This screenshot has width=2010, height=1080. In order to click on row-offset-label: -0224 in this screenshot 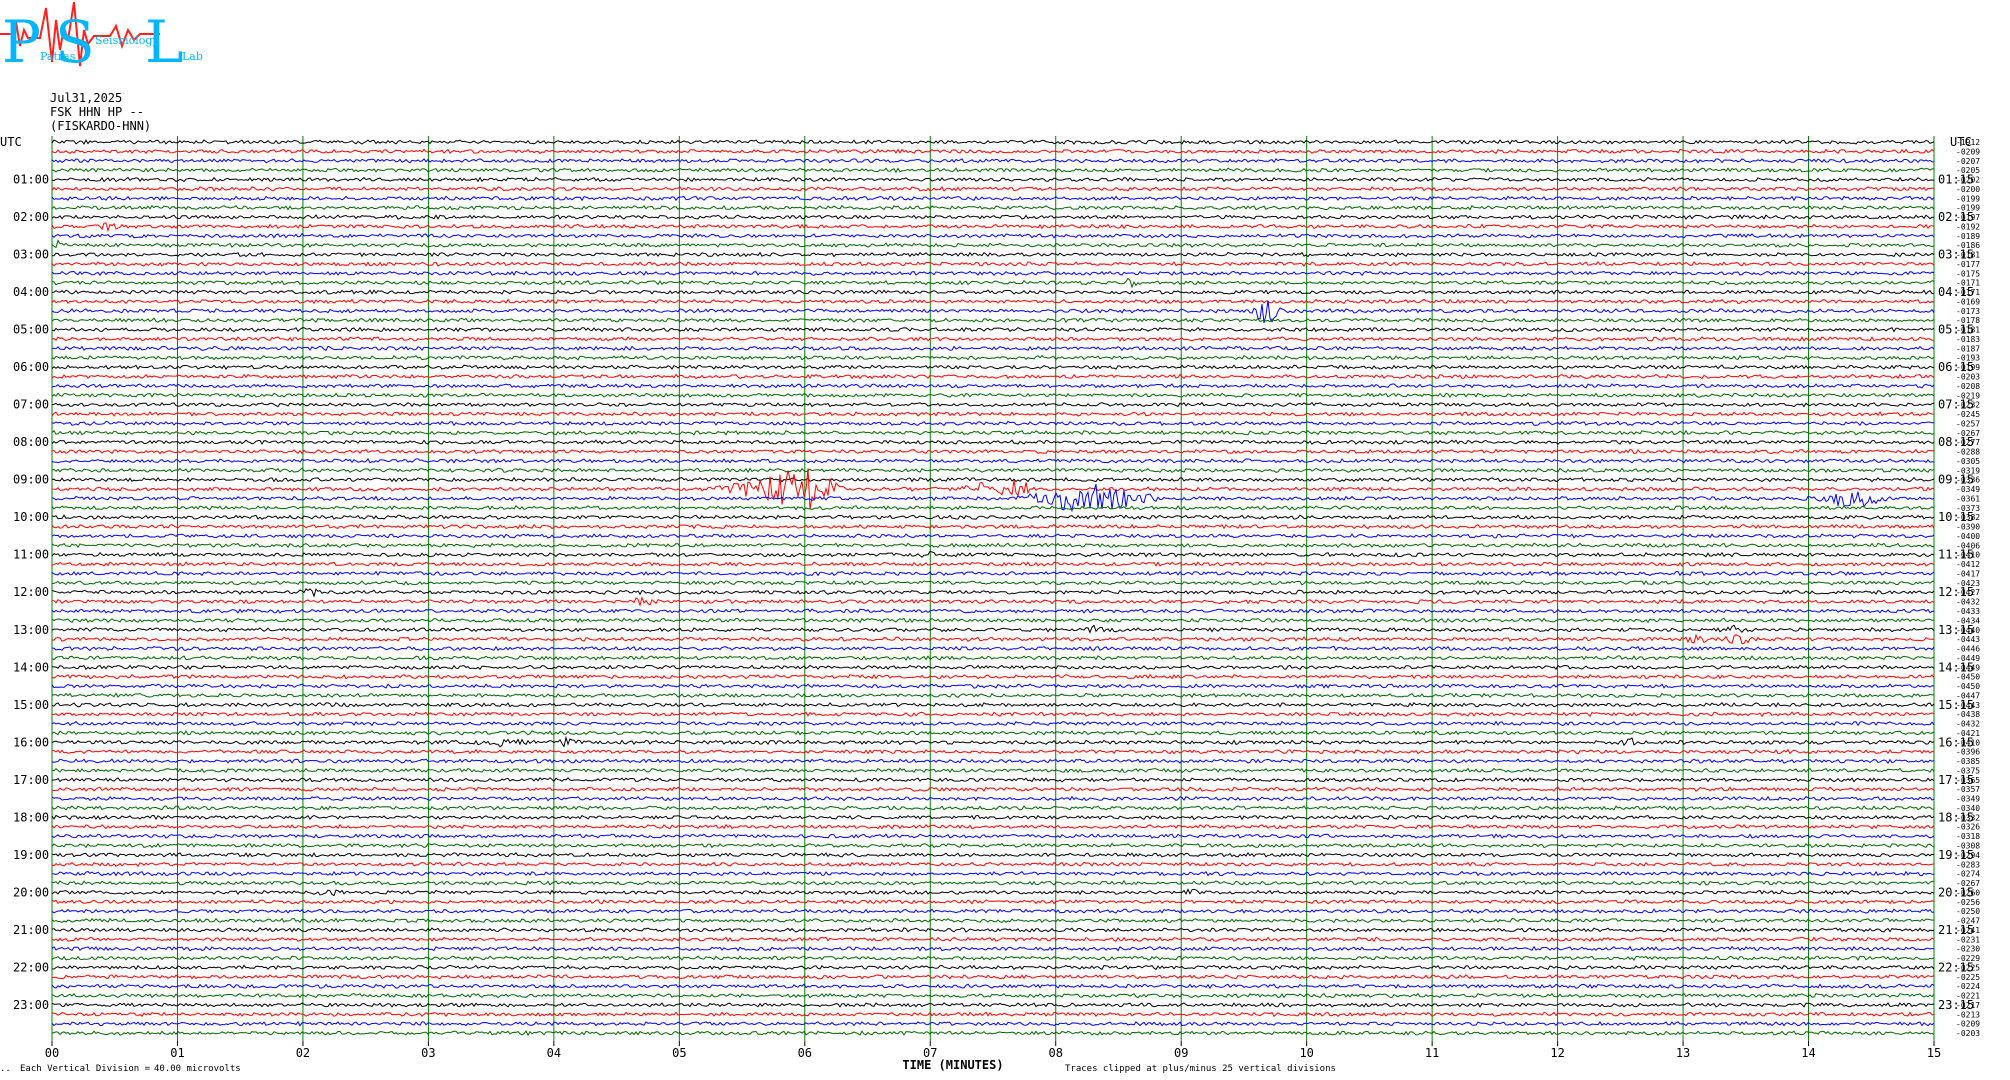, I will do `click(1968, 986)`.